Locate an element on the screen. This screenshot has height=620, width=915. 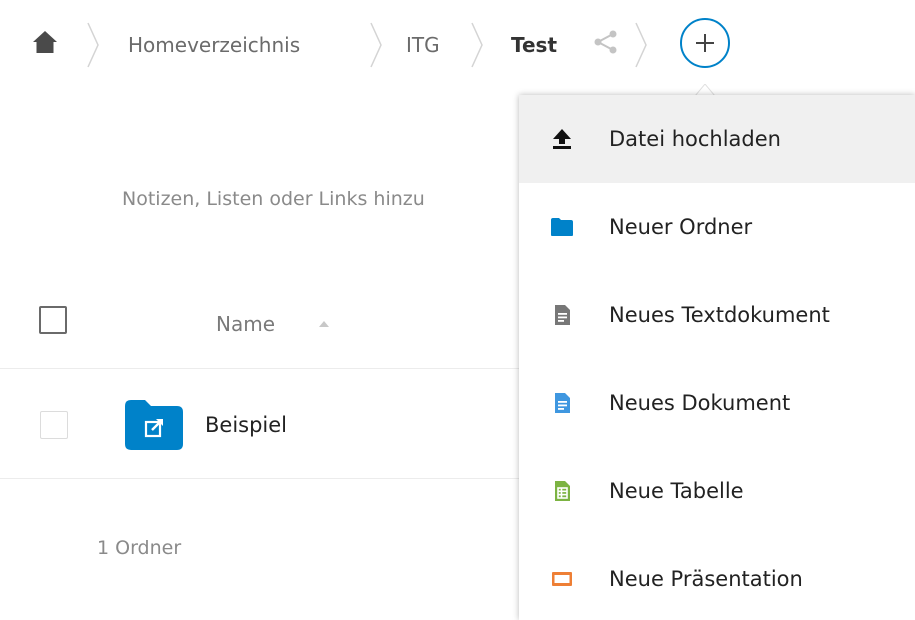
breadcrumb-item-homeverzeichnis: Homeverzeichnis is located at coordinates (214, 45).